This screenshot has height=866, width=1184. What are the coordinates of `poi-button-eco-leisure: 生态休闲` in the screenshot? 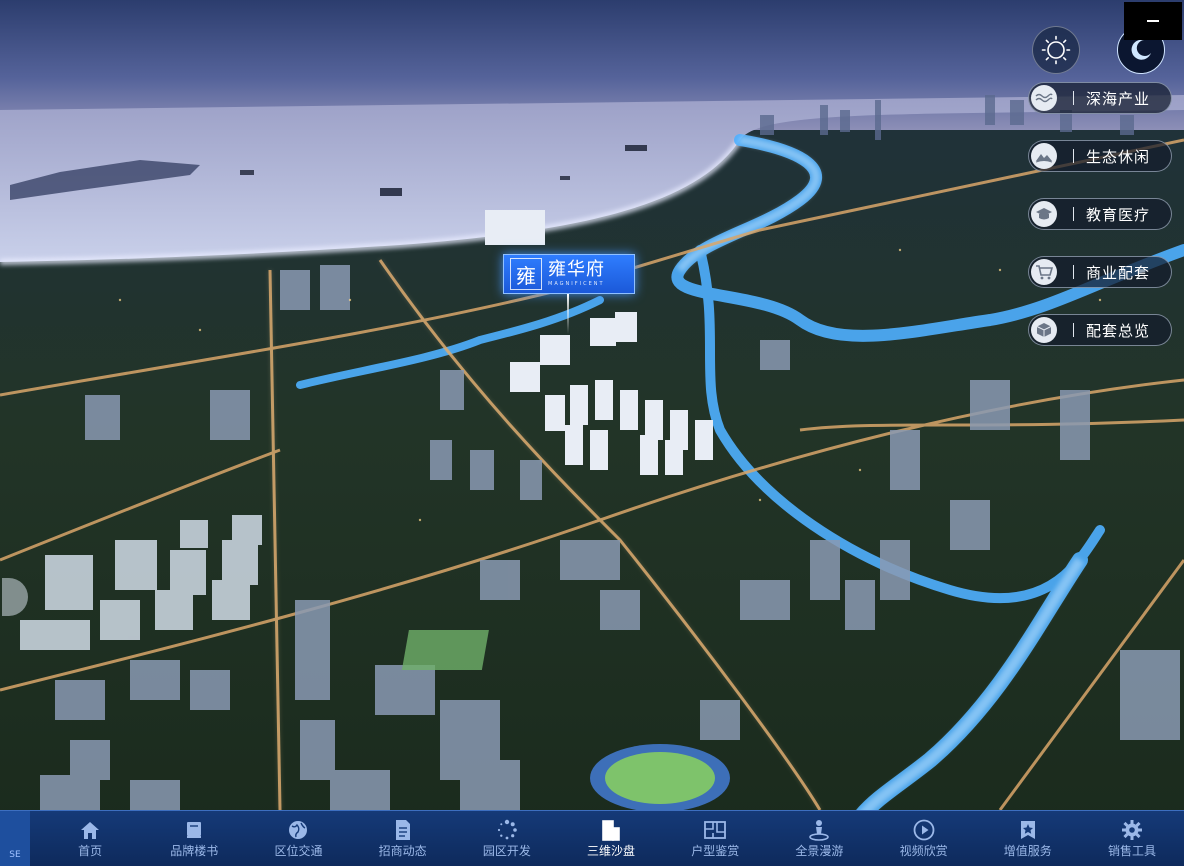 It's located at (1100, 156).